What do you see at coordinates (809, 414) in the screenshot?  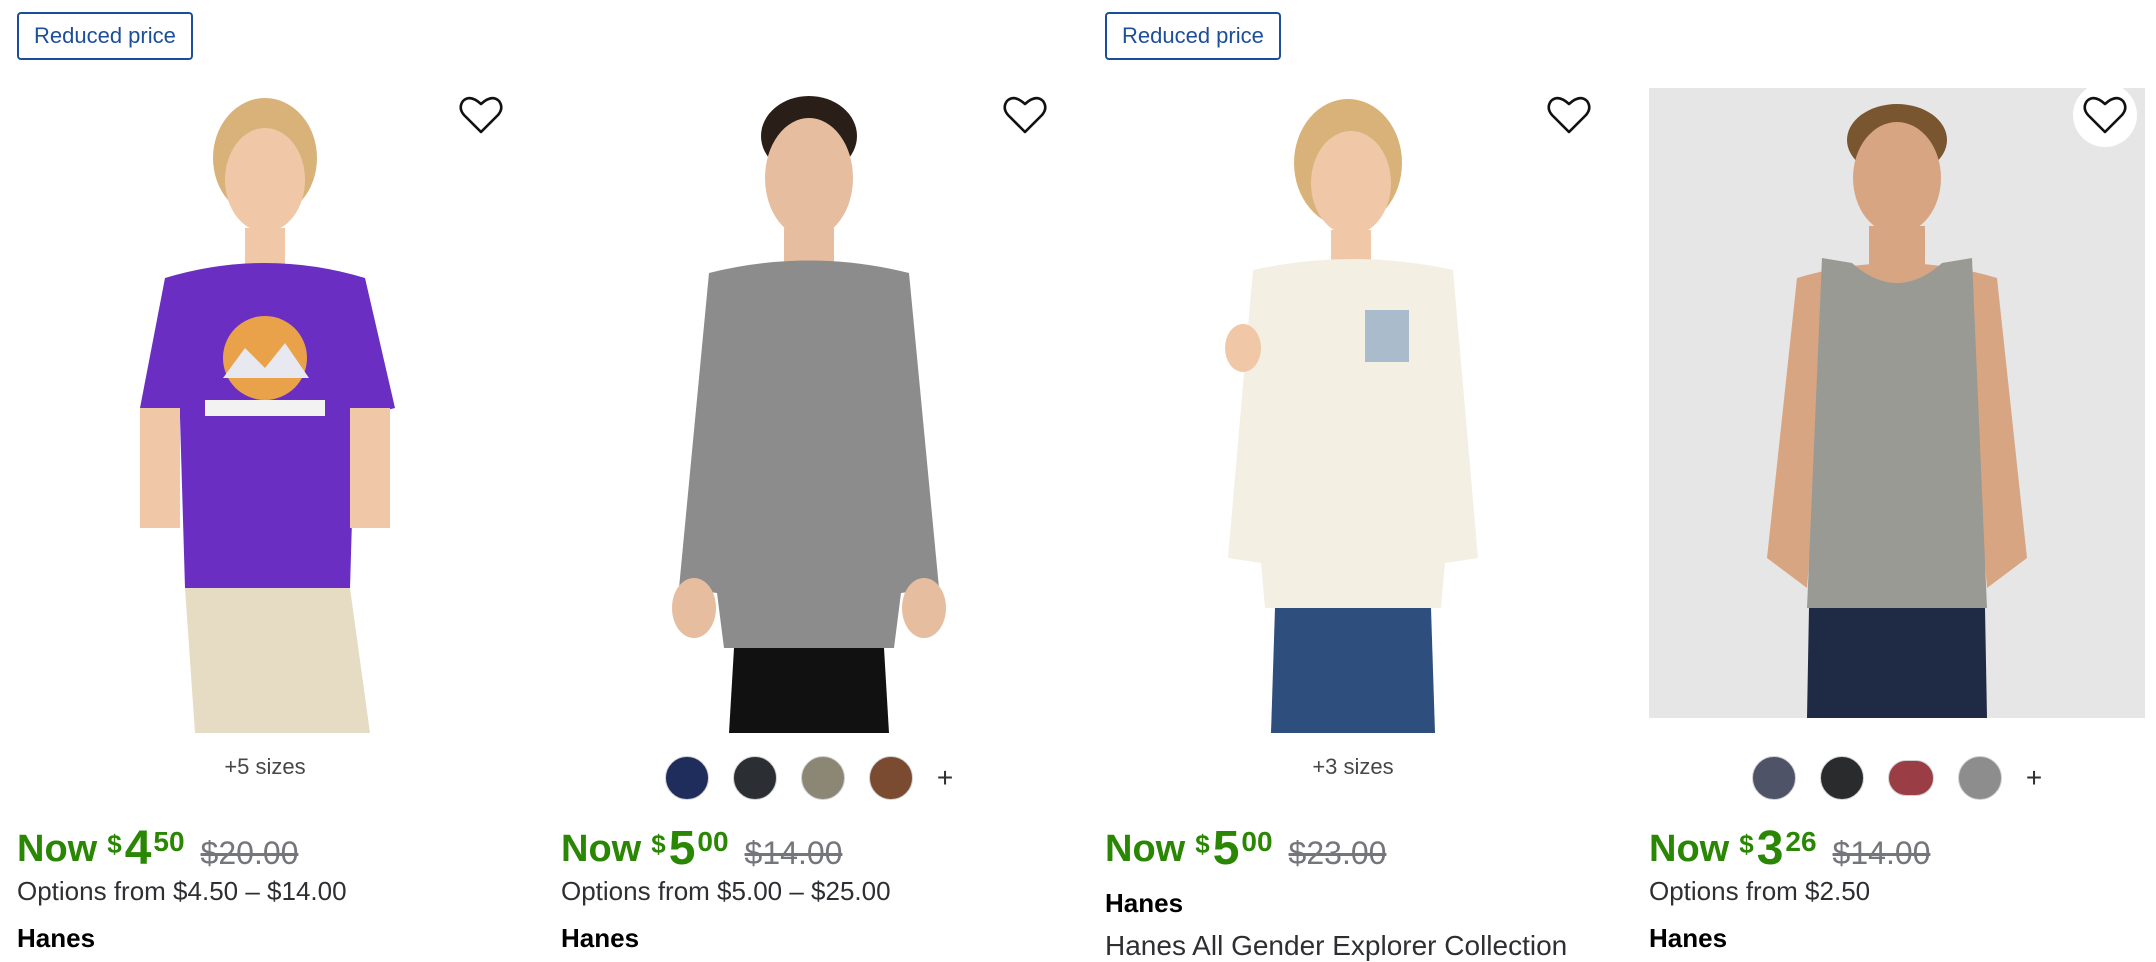 I see `gray-longsleeve-photo-icon` at bounding box center [809, 414].